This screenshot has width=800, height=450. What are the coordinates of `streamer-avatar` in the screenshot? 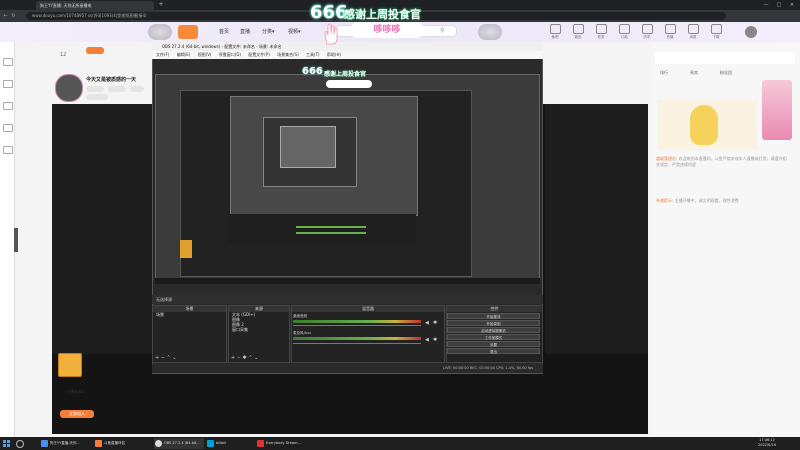 It's located at (69, 88).